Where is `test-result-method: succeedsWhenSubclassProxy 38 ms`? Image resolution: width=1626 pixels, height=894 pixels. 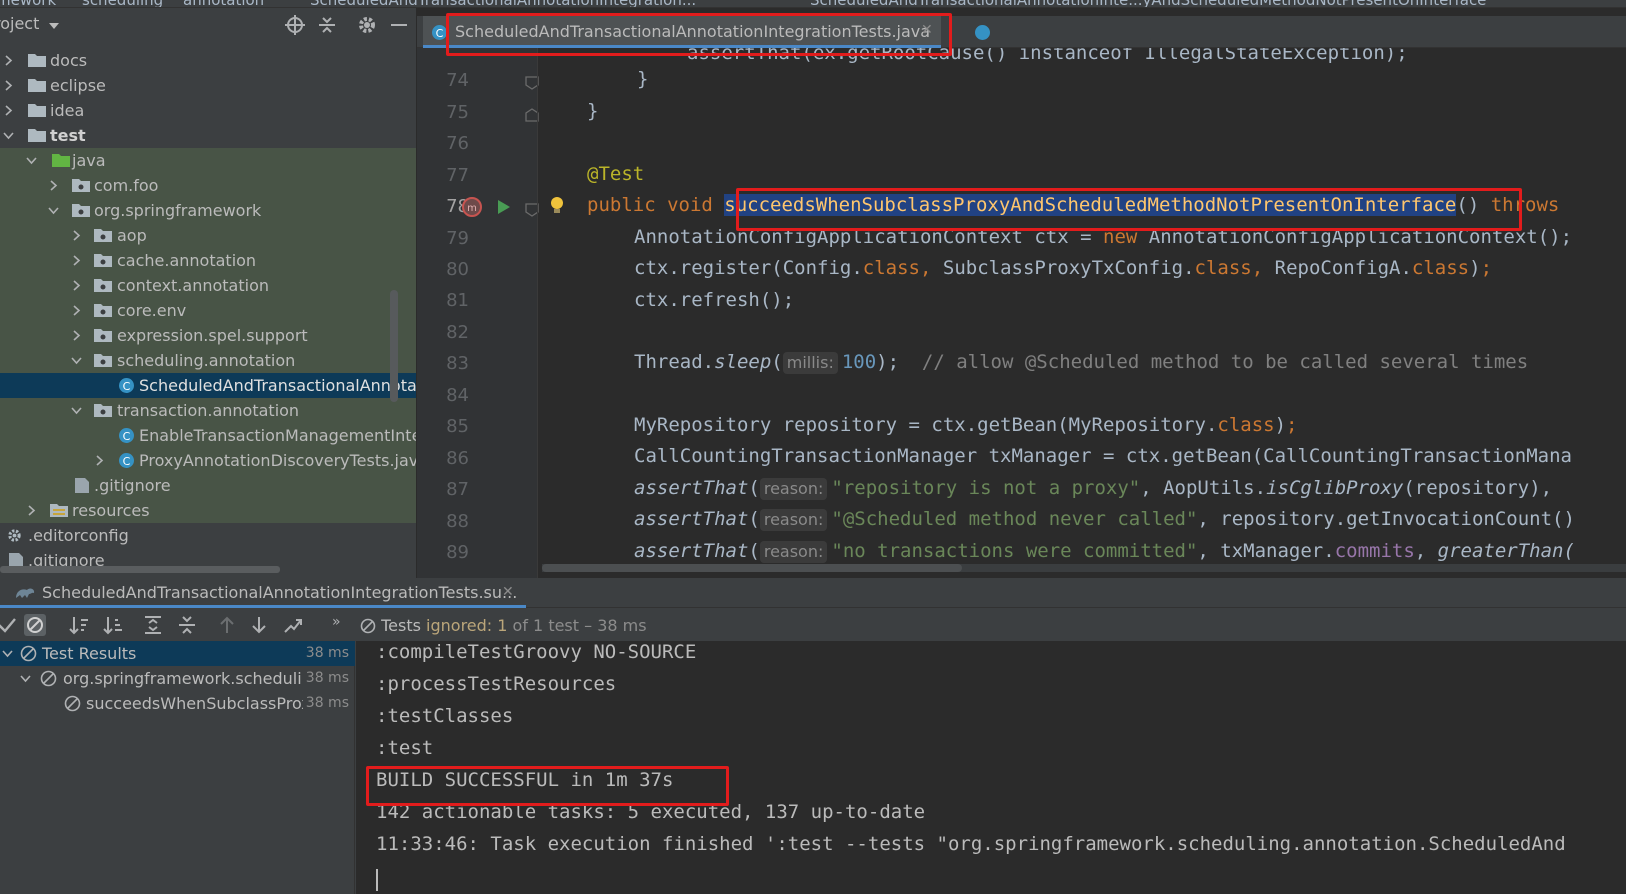 test-result-method: succeedsWhenSubclassProxy 38 ms is located at coordinates (177, 703).